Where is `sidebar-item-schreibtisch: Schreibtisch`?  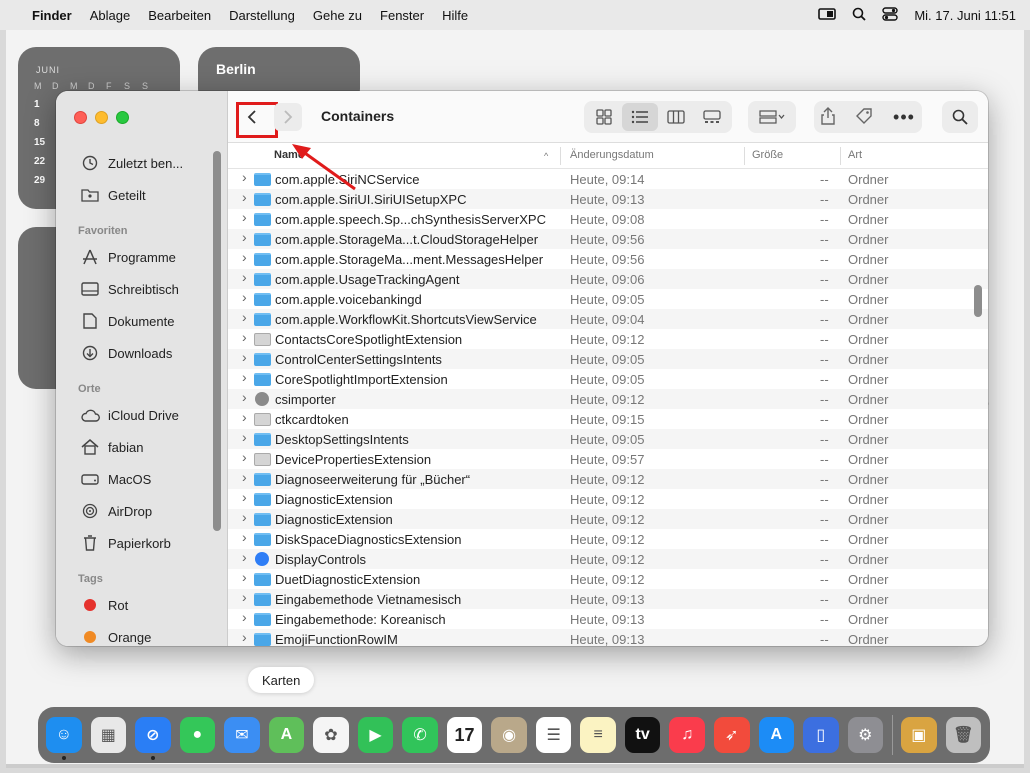
sidebar-item-schreibtisch: Schreibtisch is located at coordinates (136, 289).